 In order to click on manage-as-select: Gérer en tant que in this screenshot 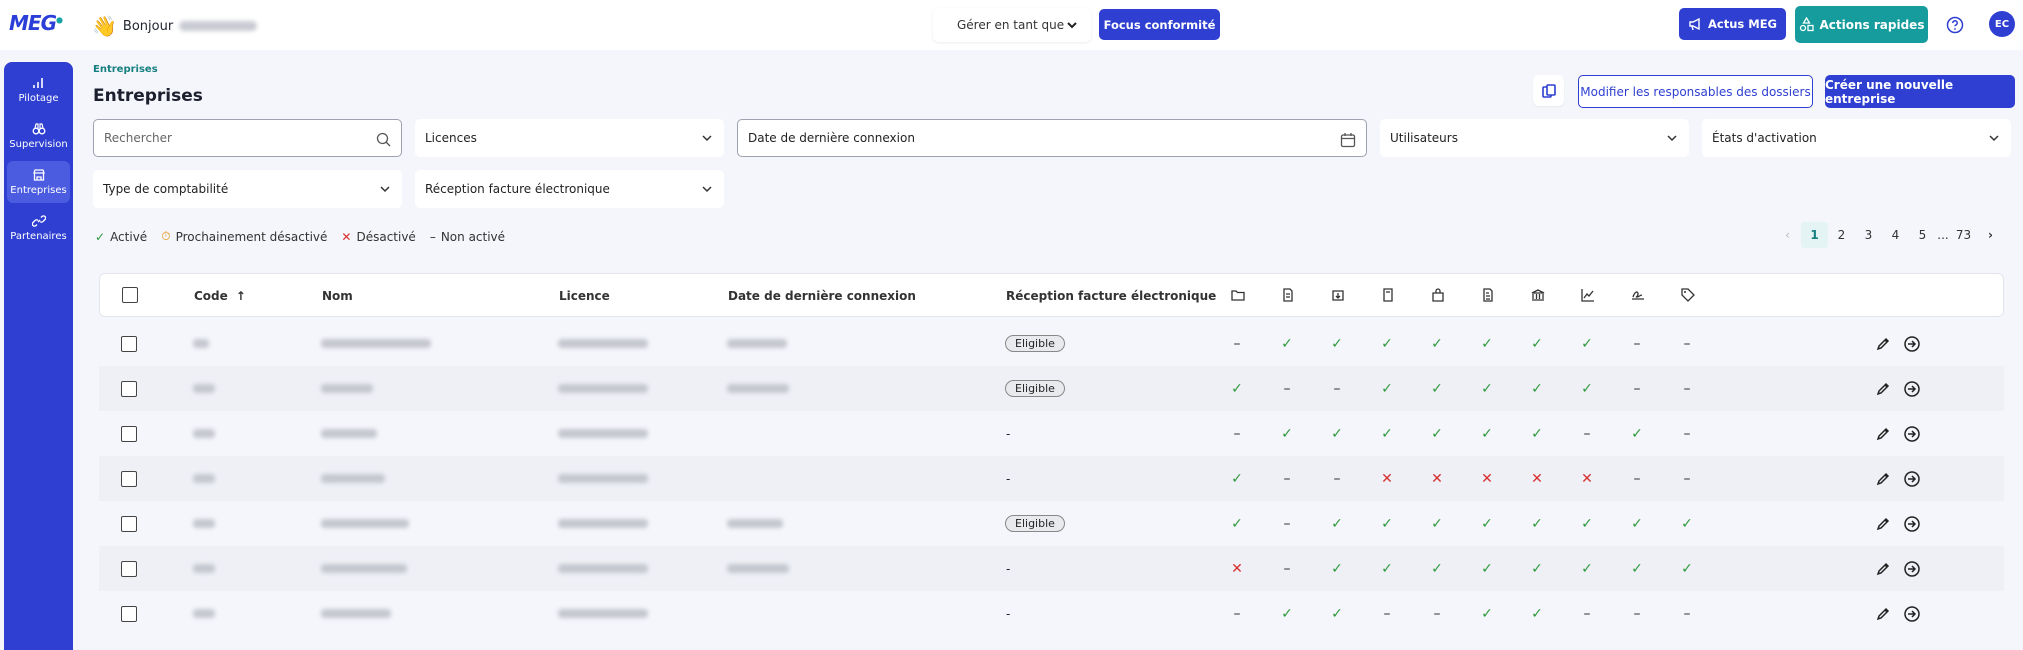, I will do `click(1012, 25)`.